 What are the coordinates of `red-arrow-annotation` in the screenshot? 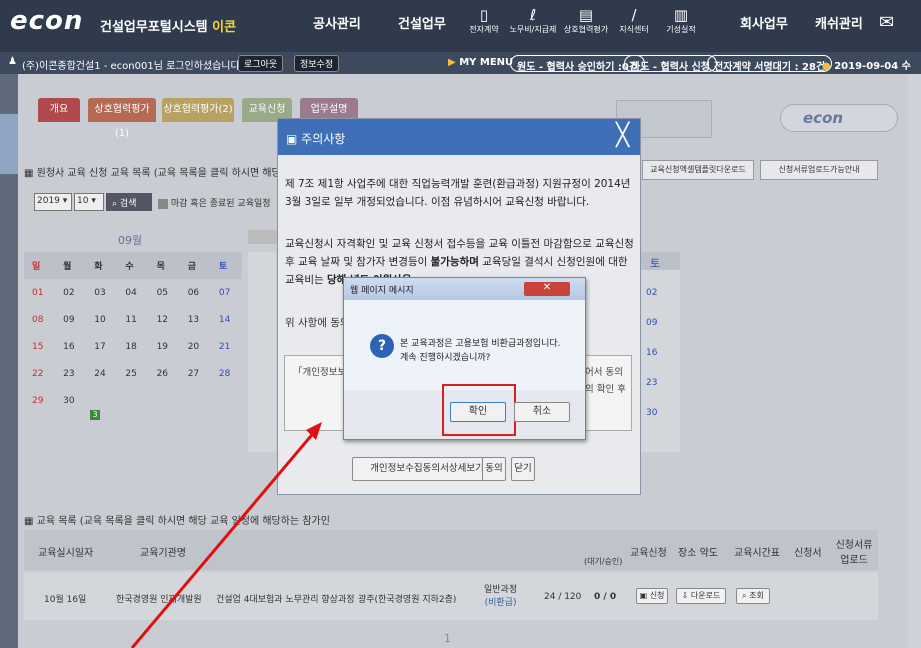 It's located at (226, 535).